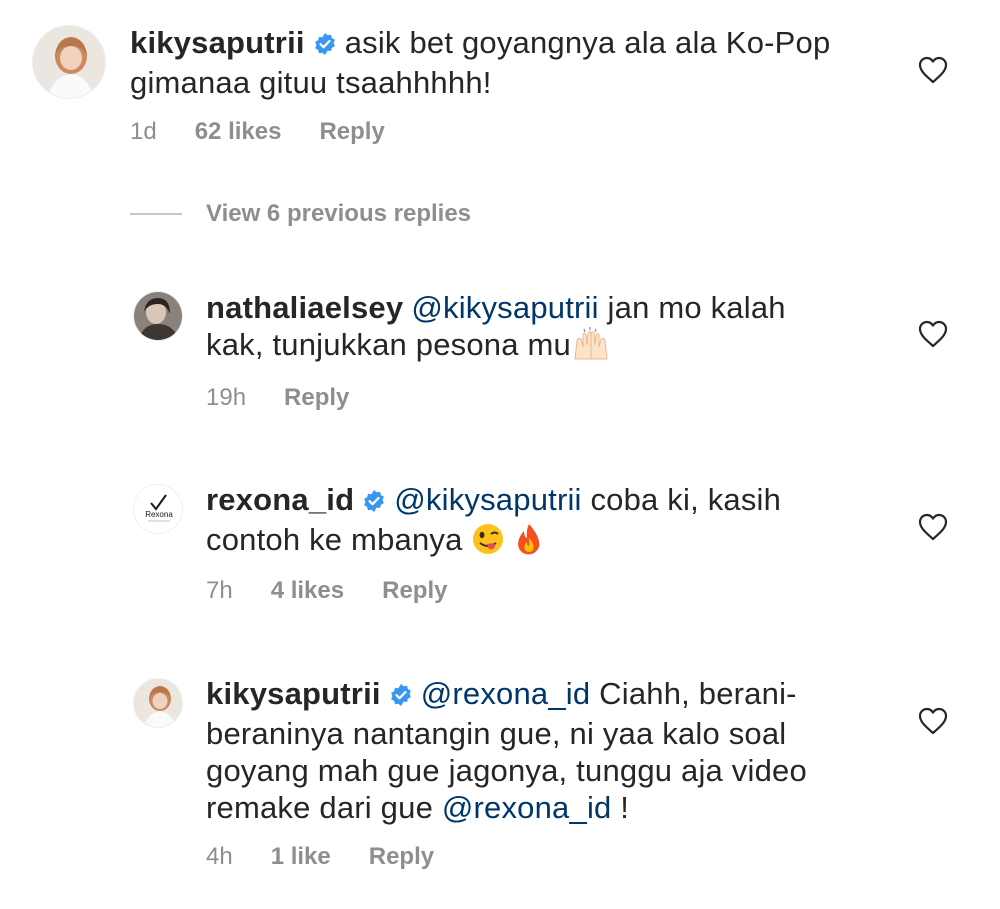 The height and width of the screenshot is (909, 1000). I want to click on comment-line-2: kak, tunjukkan pesona mu, so click(388, 344).